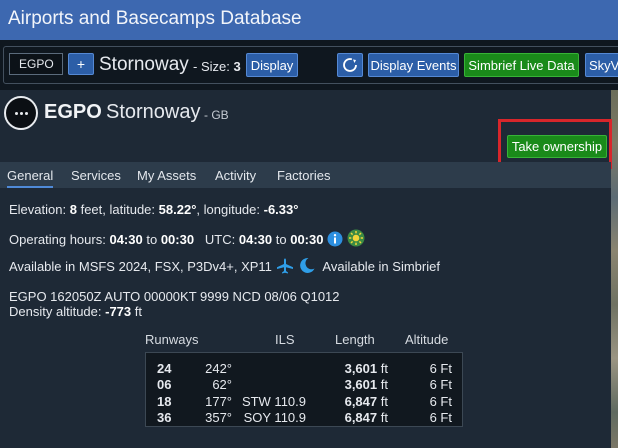  What do you see at coordinates (166, 175) in the screenshot?
I see `tab-my-assets: My Assets` at bounding box center [166, 175].